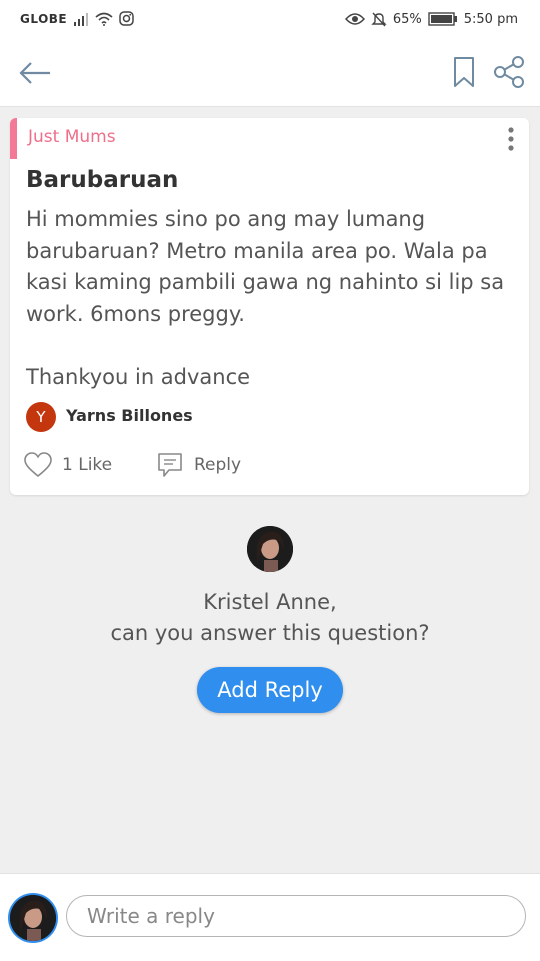  Describe the element at coordinates (87, 465) in the screenshot. I see `like-count: 1 Like` at that location.